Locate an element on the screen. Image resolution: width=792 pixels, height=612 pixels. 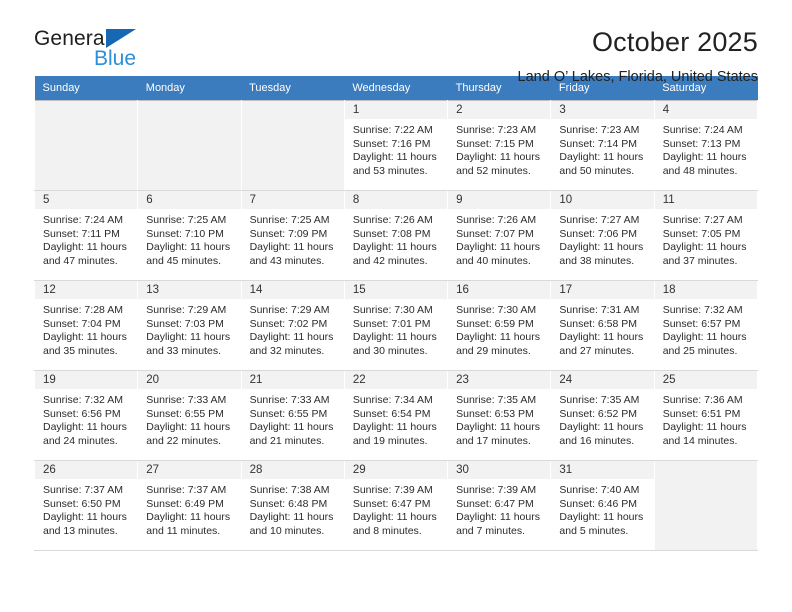
weekday-header-wednesday: Wednesday is located at coordinates (396, 88).